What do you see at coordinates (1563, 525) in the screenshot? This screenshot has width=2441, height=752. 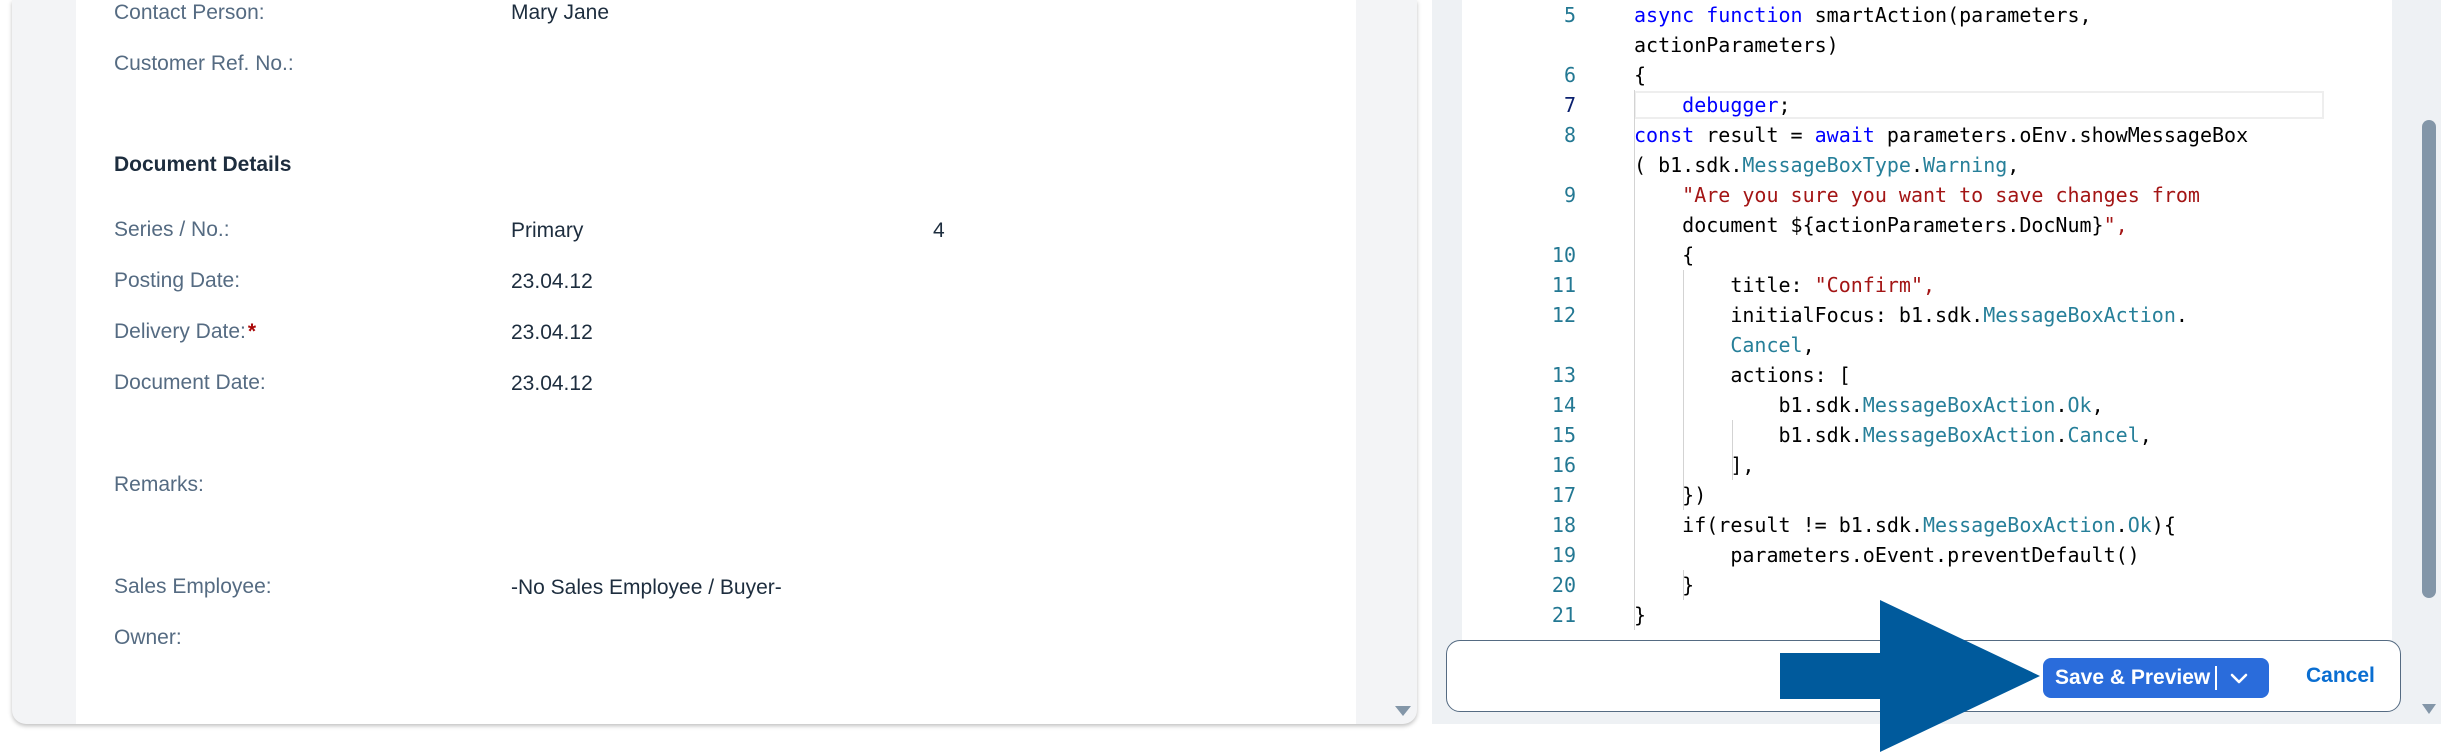 I see `line-number: 18` at bounding box center [1563, 525].